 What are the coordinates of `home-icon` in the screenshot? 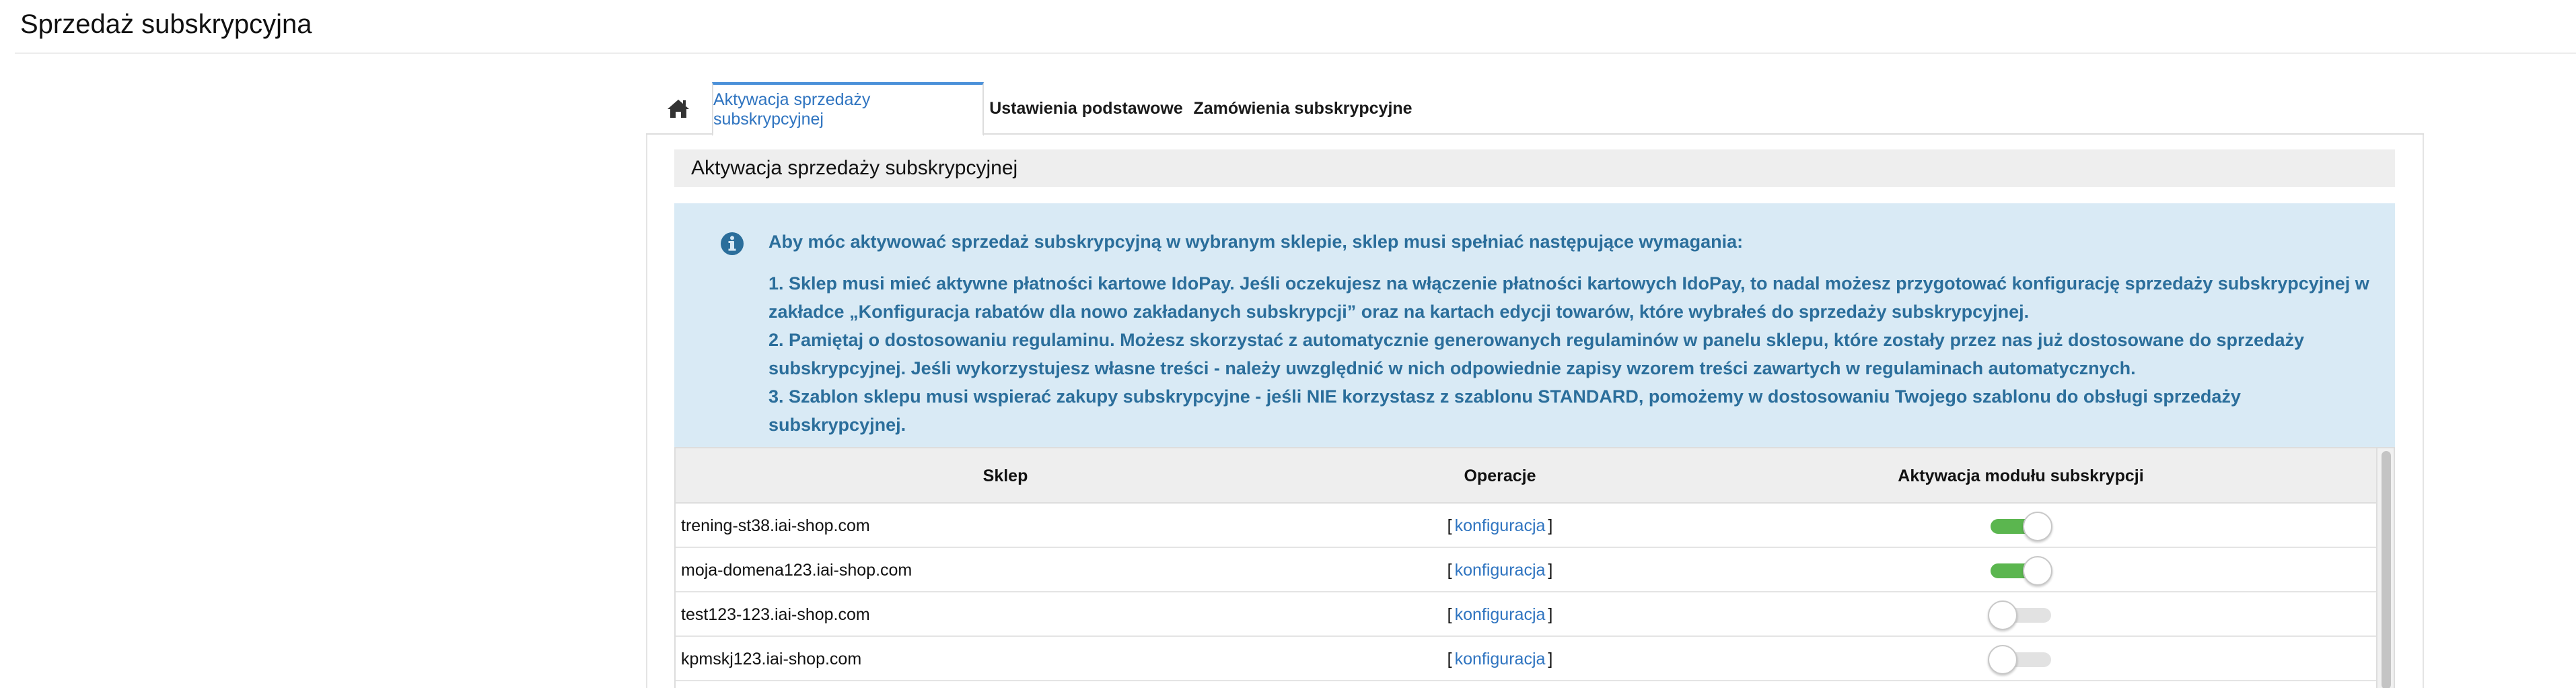 It's located at (678, 109).